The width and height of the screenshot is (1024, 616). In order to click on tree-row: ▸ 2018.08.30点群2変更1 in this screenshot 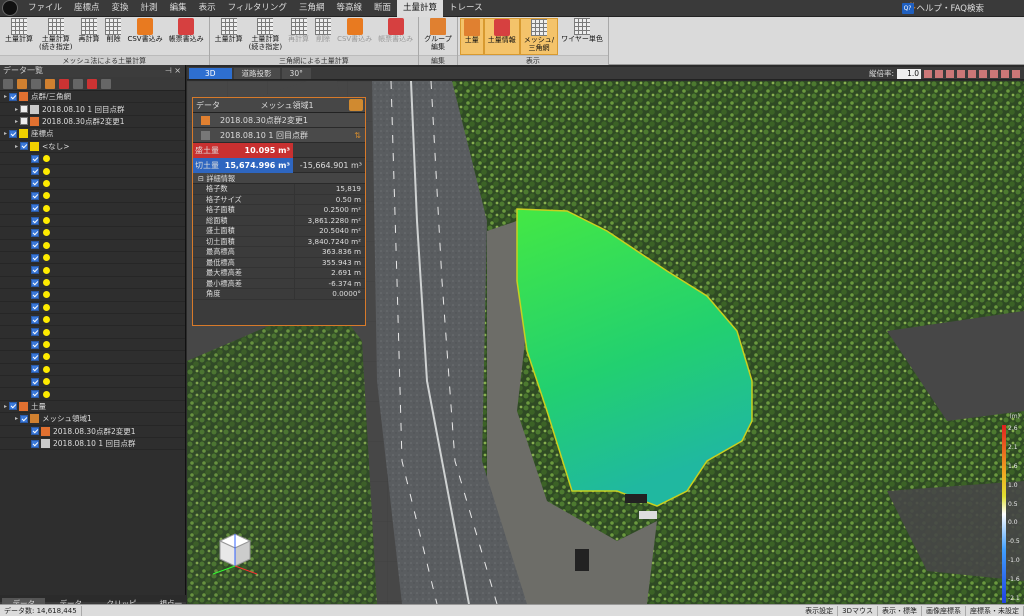, I will do `click(92, 122)`.